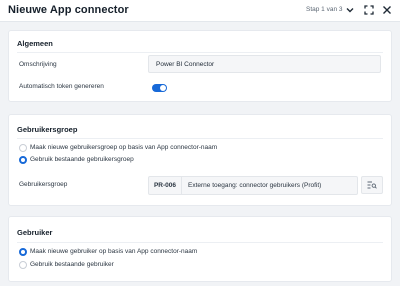 The image size is (400, 286). Describe the element at coordinates (23, 160) in the screenshot. I see `radio-existing-usergroup` at that location.